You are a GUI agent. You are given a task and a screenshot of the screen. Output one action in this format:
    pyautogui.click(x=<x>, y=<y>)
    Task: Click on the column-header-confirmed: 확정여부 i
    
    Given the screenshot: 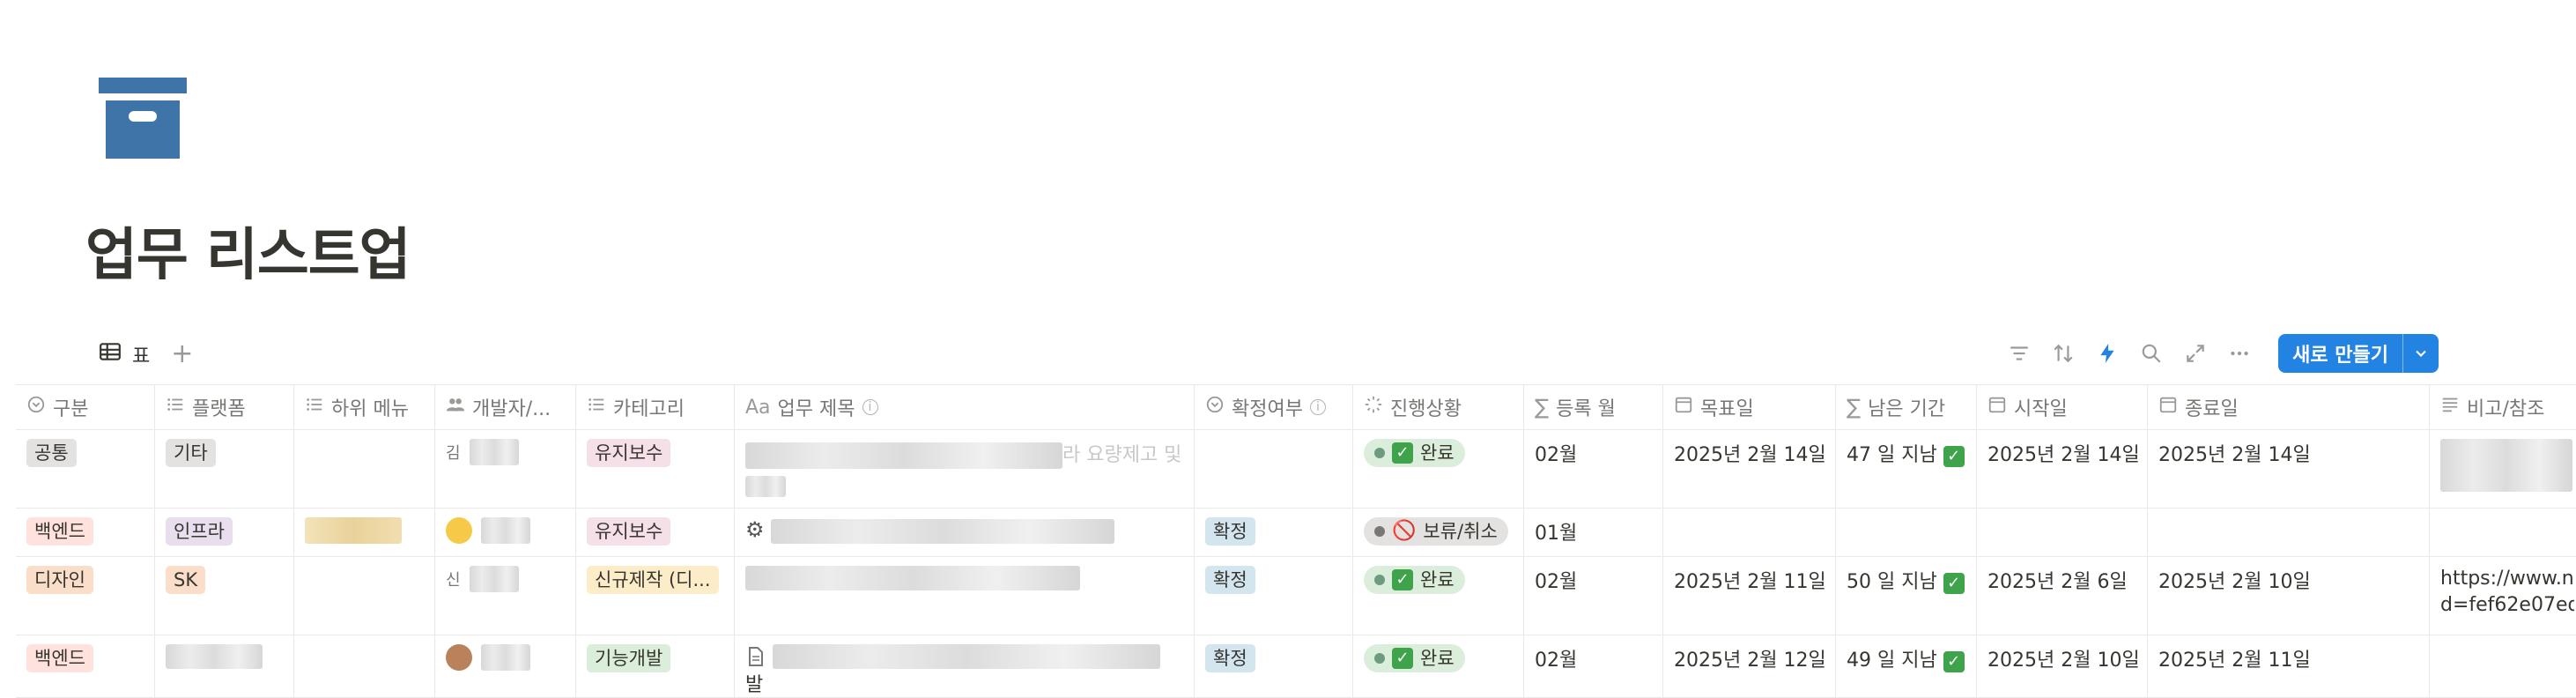 What is the action you would take?
    pyautogui.click(x=1274, y=407)
    